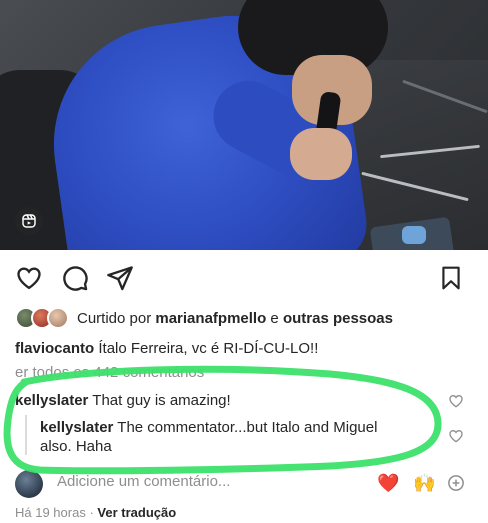  What do you see at coordinates (456, 401) in the screenshot?
I see `comment-like-icon` at bounding box center [456, 401].